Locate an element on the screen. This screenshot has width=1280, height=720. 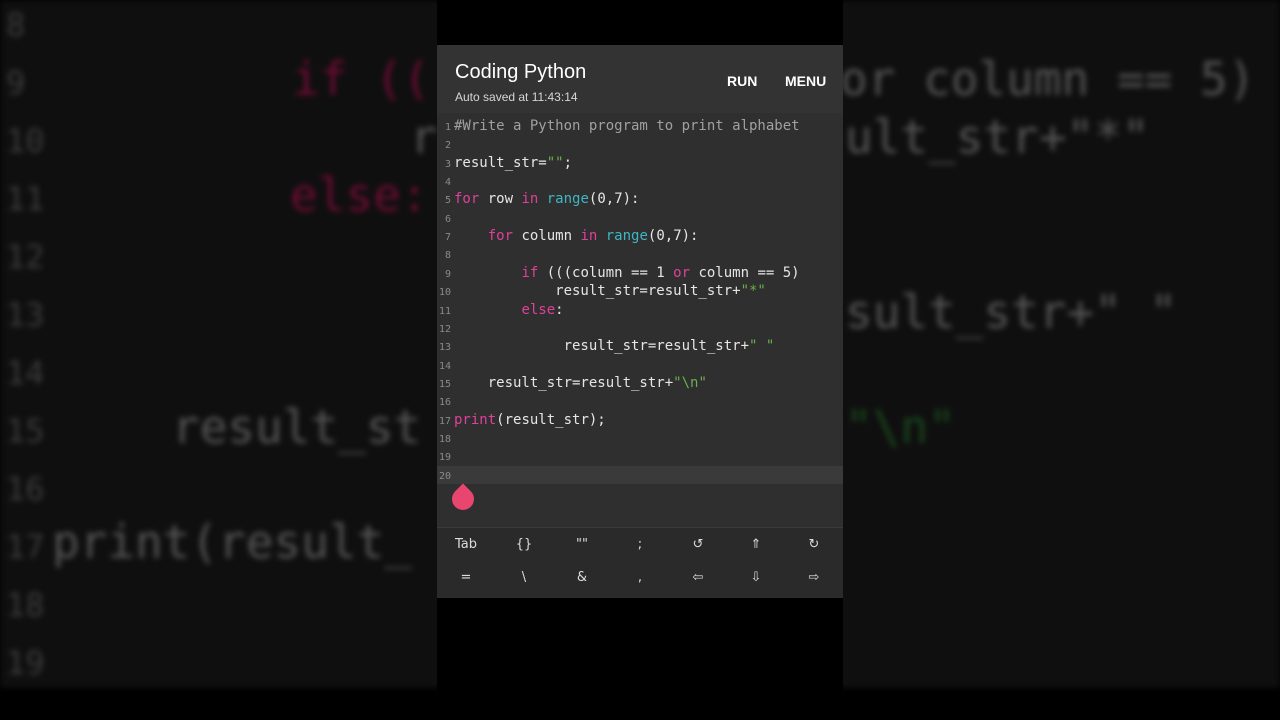
code-line: 5 for row in range(0,7): is located at coordinates (640, 199).